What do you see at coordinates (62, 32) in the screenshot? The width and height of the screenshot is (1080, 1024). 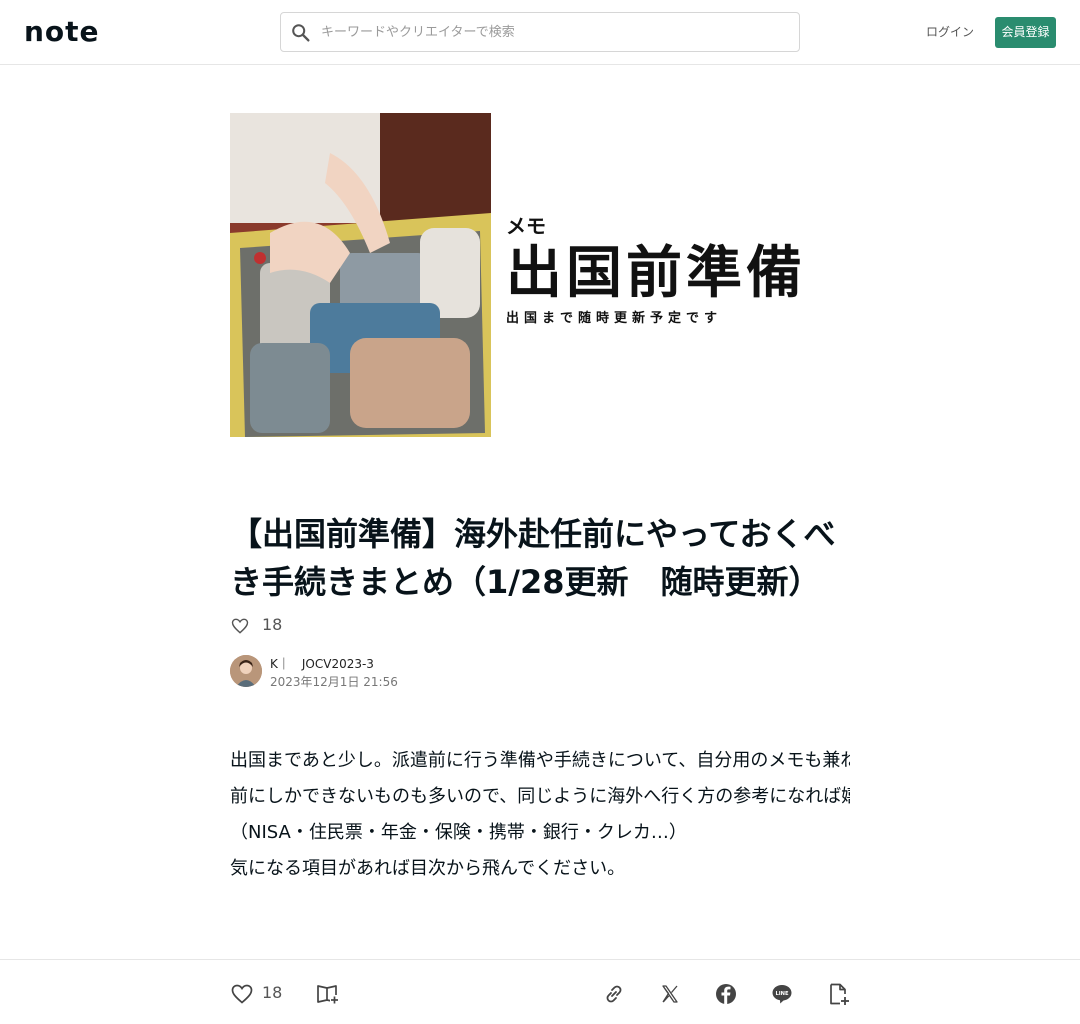 I see `note-logo: note` at bounding box center [62, 32].